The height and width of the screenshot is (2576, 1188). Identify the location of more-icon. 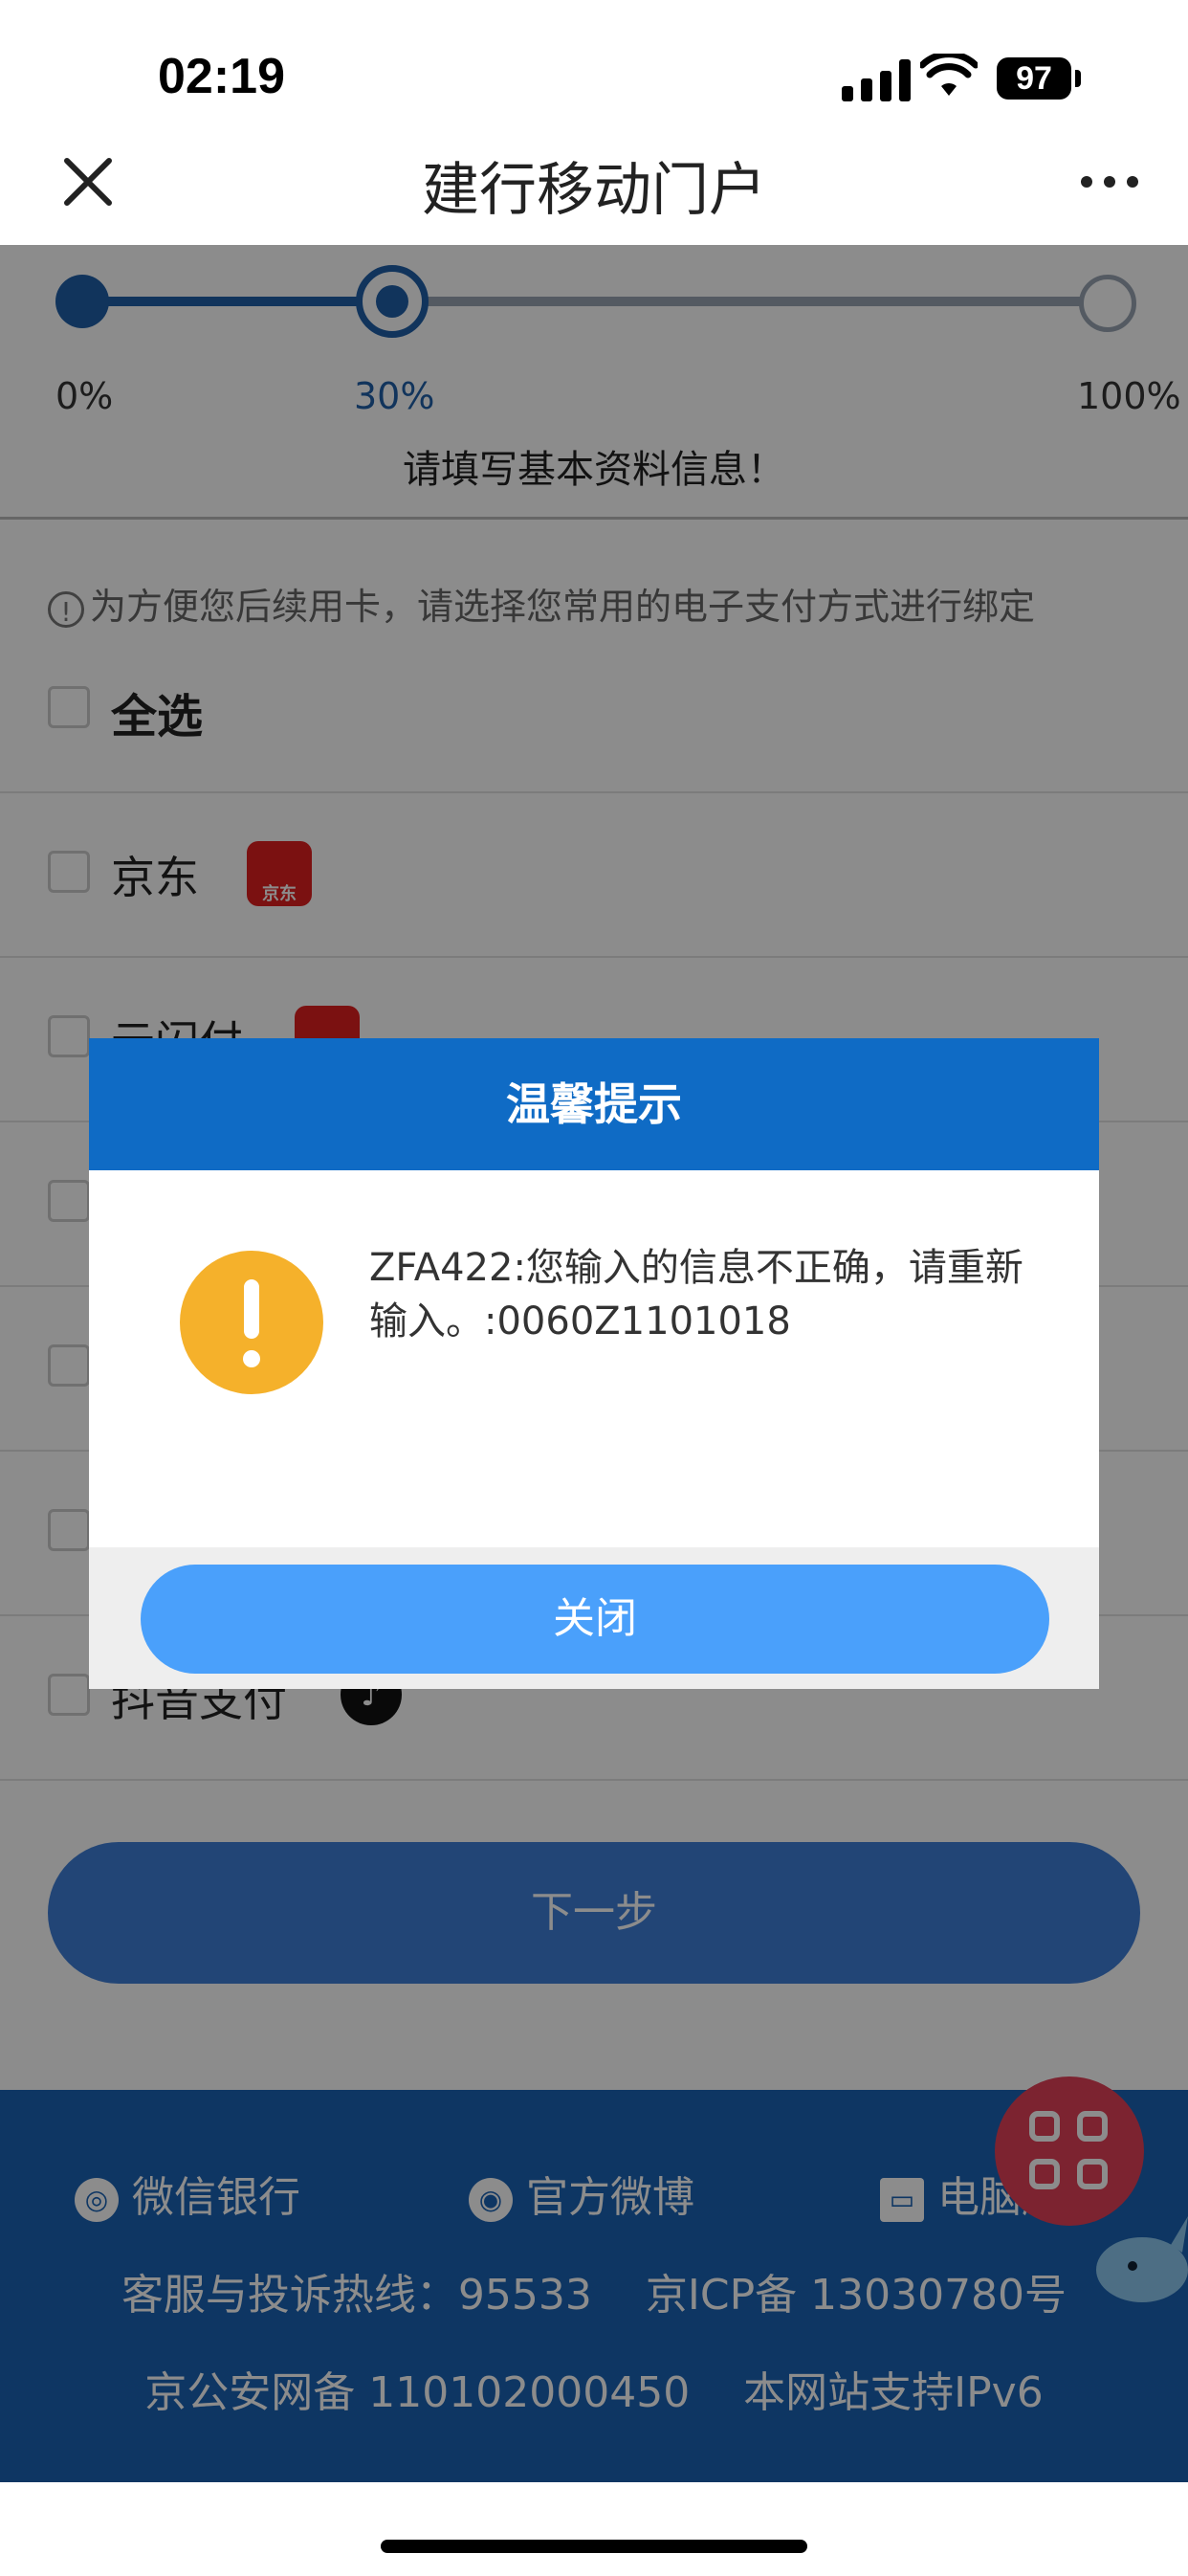
(1109, 182).